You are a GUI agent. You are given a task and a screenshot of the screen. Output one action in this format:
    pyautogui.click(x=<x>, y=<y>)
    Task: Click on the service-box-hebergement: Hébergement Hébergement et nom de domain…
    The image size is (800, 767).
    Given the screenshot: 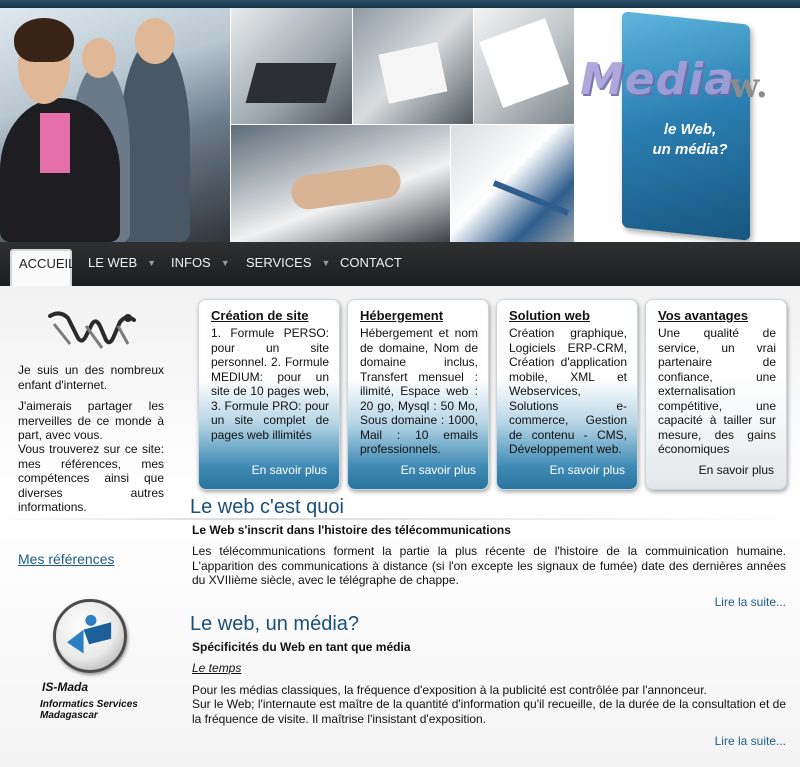 What is the action you would take?
    pyautogui.click(x=418, y=394)
    